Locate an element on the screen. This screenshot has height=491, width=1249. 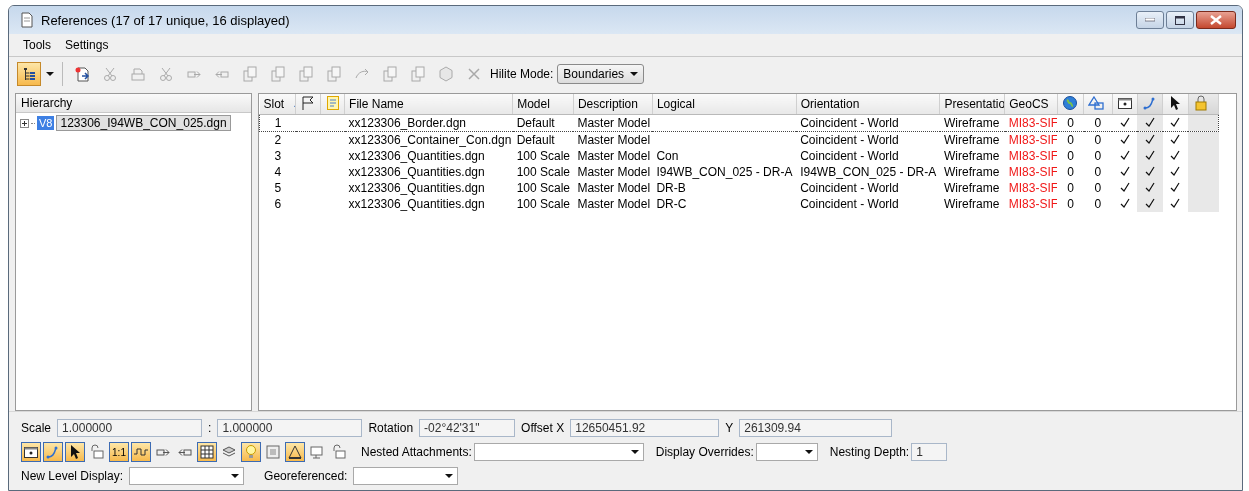
grid-icon is located at coordinates (207, 452).